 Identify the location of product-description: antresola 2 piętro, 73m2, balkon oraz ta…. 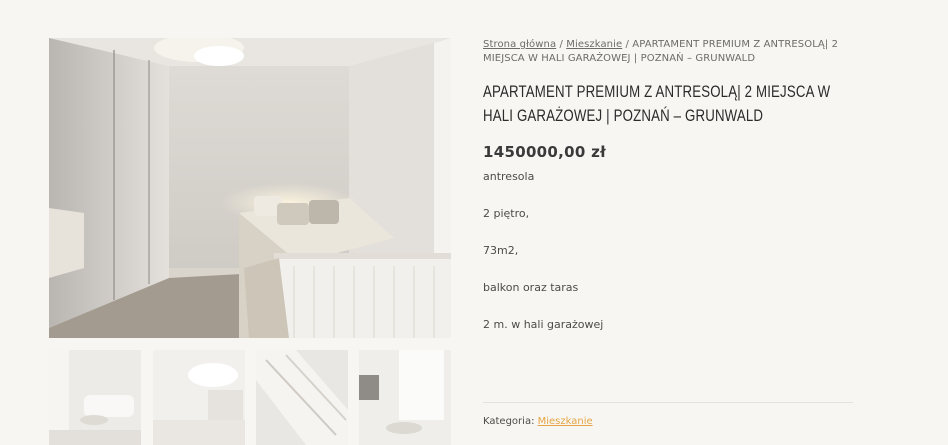
(543, 262).